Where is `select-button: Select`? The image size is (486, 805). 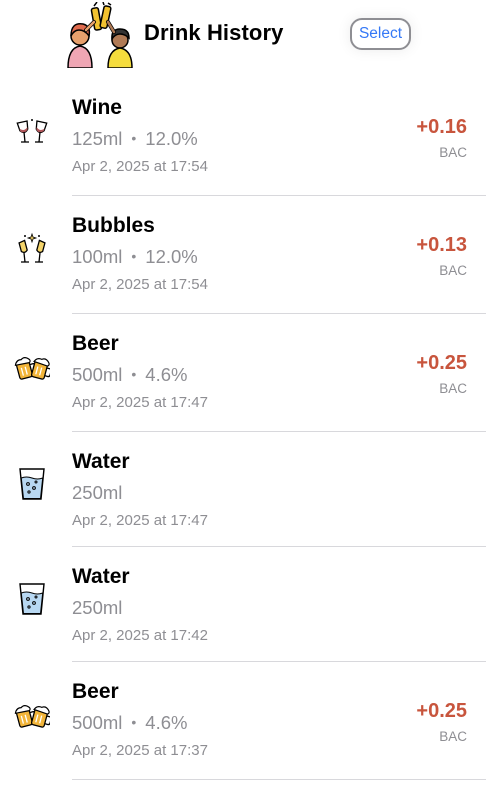
select-button: Select is located at coordinates (380, 34).